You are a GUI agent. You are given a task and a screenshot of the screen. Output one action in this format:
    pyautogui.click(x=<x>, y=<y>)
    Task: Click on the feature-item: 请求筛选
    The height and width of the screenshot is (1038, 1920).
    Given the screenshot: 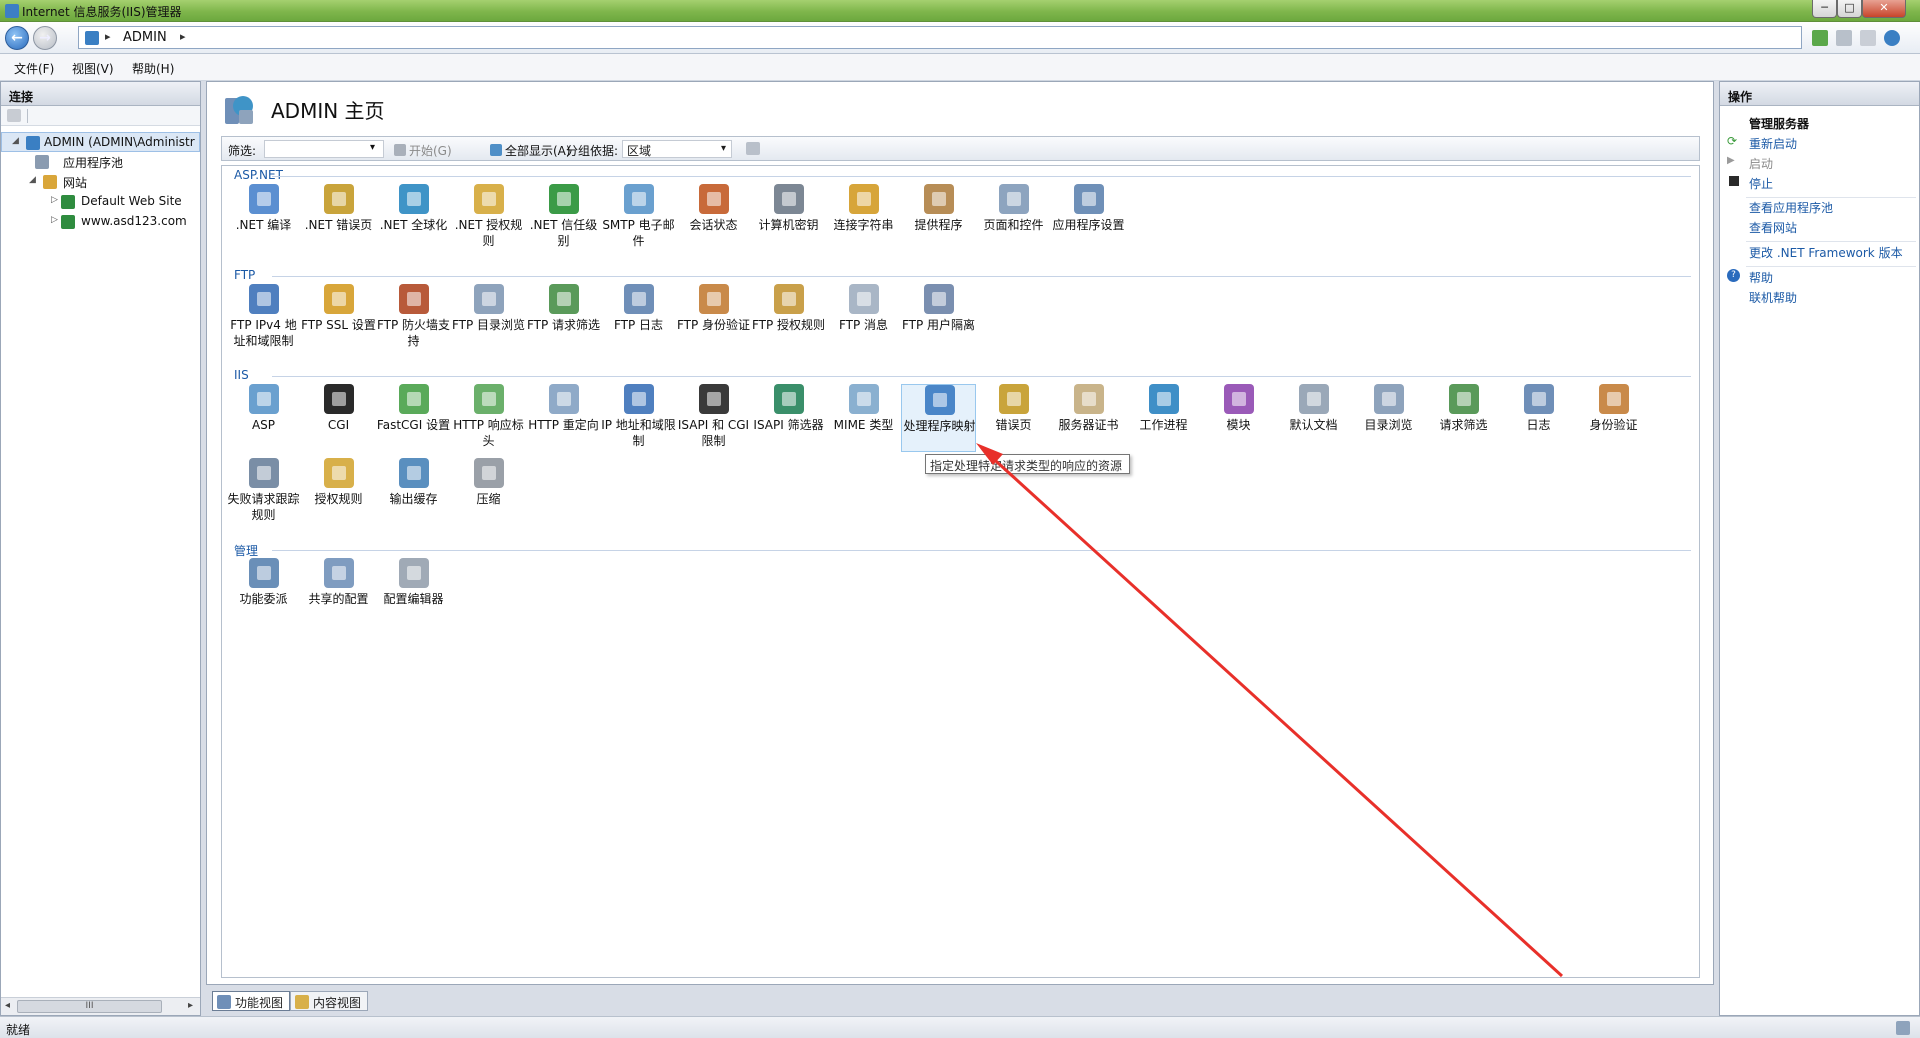 What is the action you would take?
    pyautogui.click(x=1463, y=418)
    